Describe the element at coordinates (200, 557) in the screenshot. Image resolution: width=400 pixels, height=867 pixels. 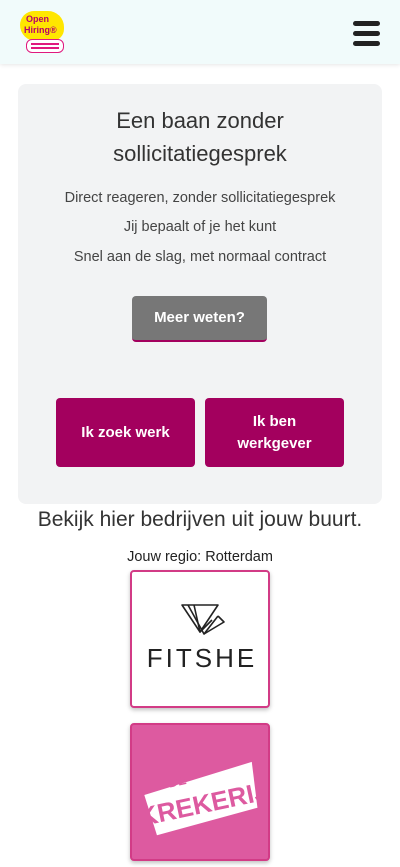
I see `region-label: Jouw regio: Rotterdam` at that location.